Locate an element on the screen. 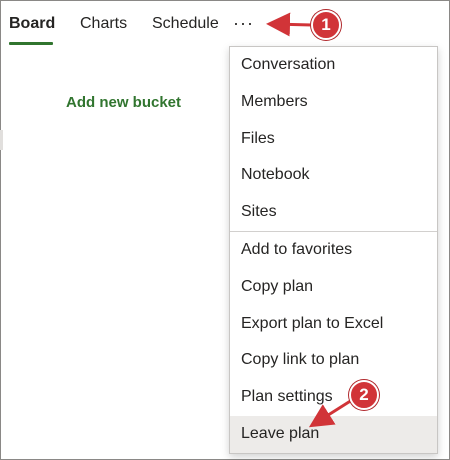 The width and height of the screenshot is (450, 460). menu-item-copy-link-to-plan: Copy link to plan is located at coordinates (333, 360).